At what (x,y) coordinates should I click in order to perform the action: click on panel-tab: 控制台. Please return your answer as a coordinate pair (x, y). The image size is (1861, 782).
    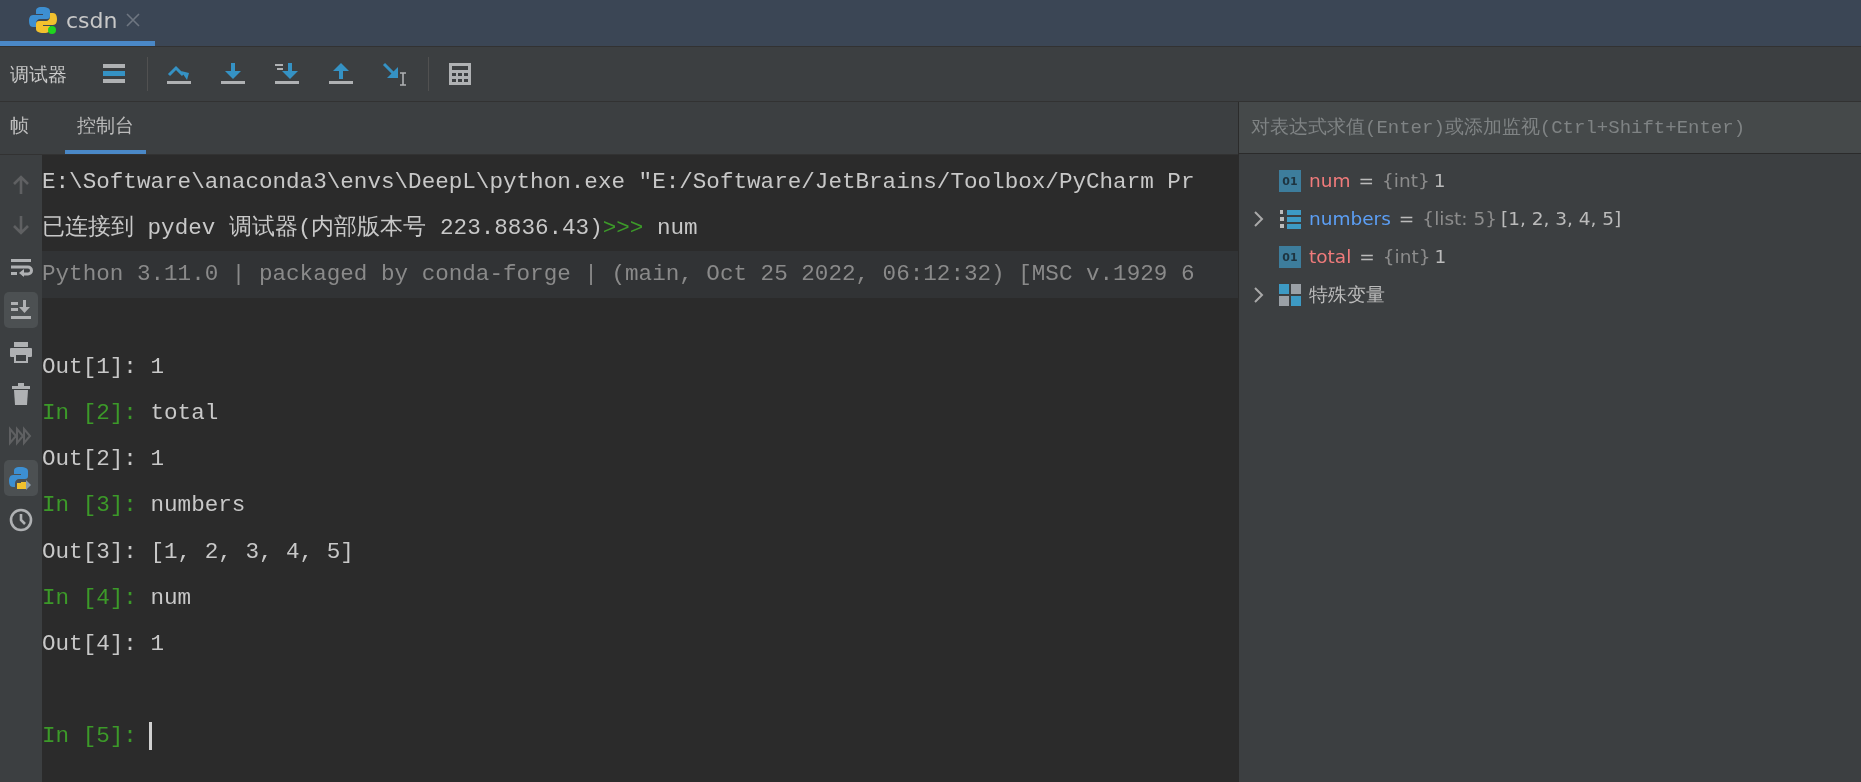
    Looking at the image, I should click on (105, 127).